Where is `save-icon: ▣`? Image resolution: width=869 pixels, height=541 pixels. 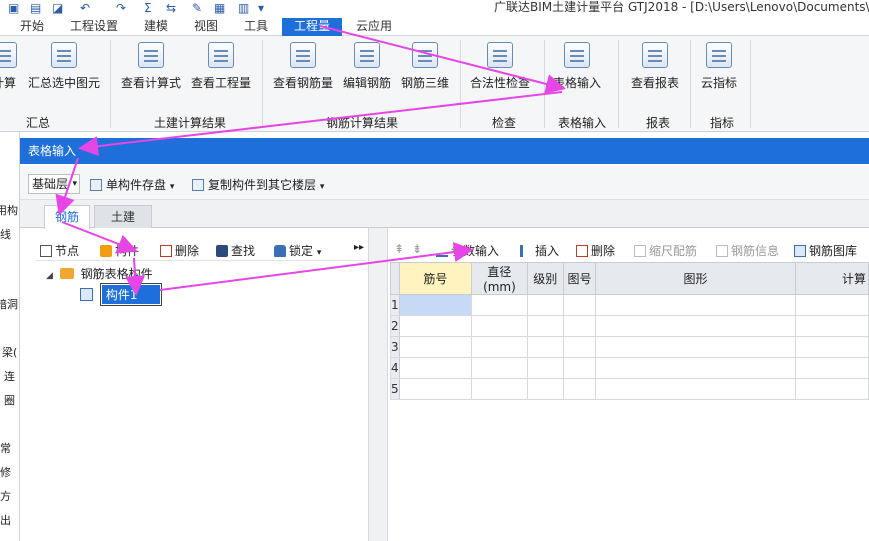
save-icon: ▣ is located at coordinates (13, 8).